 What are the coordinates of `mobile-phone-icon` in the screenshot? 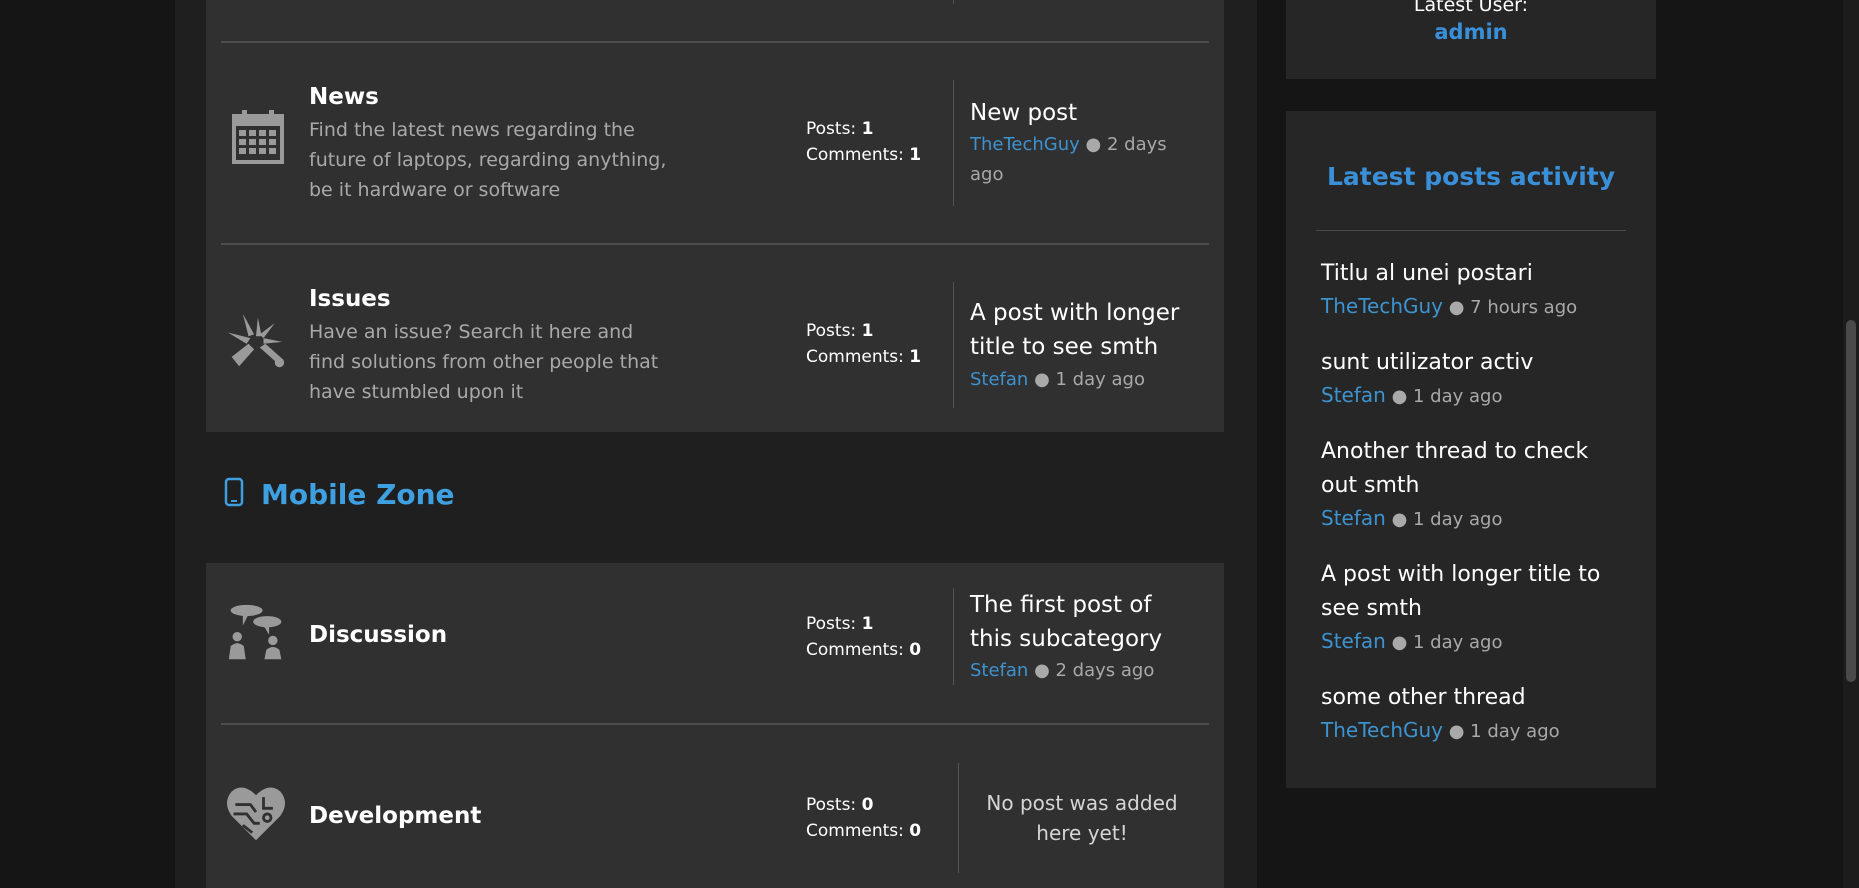 It's located at (234, 492).